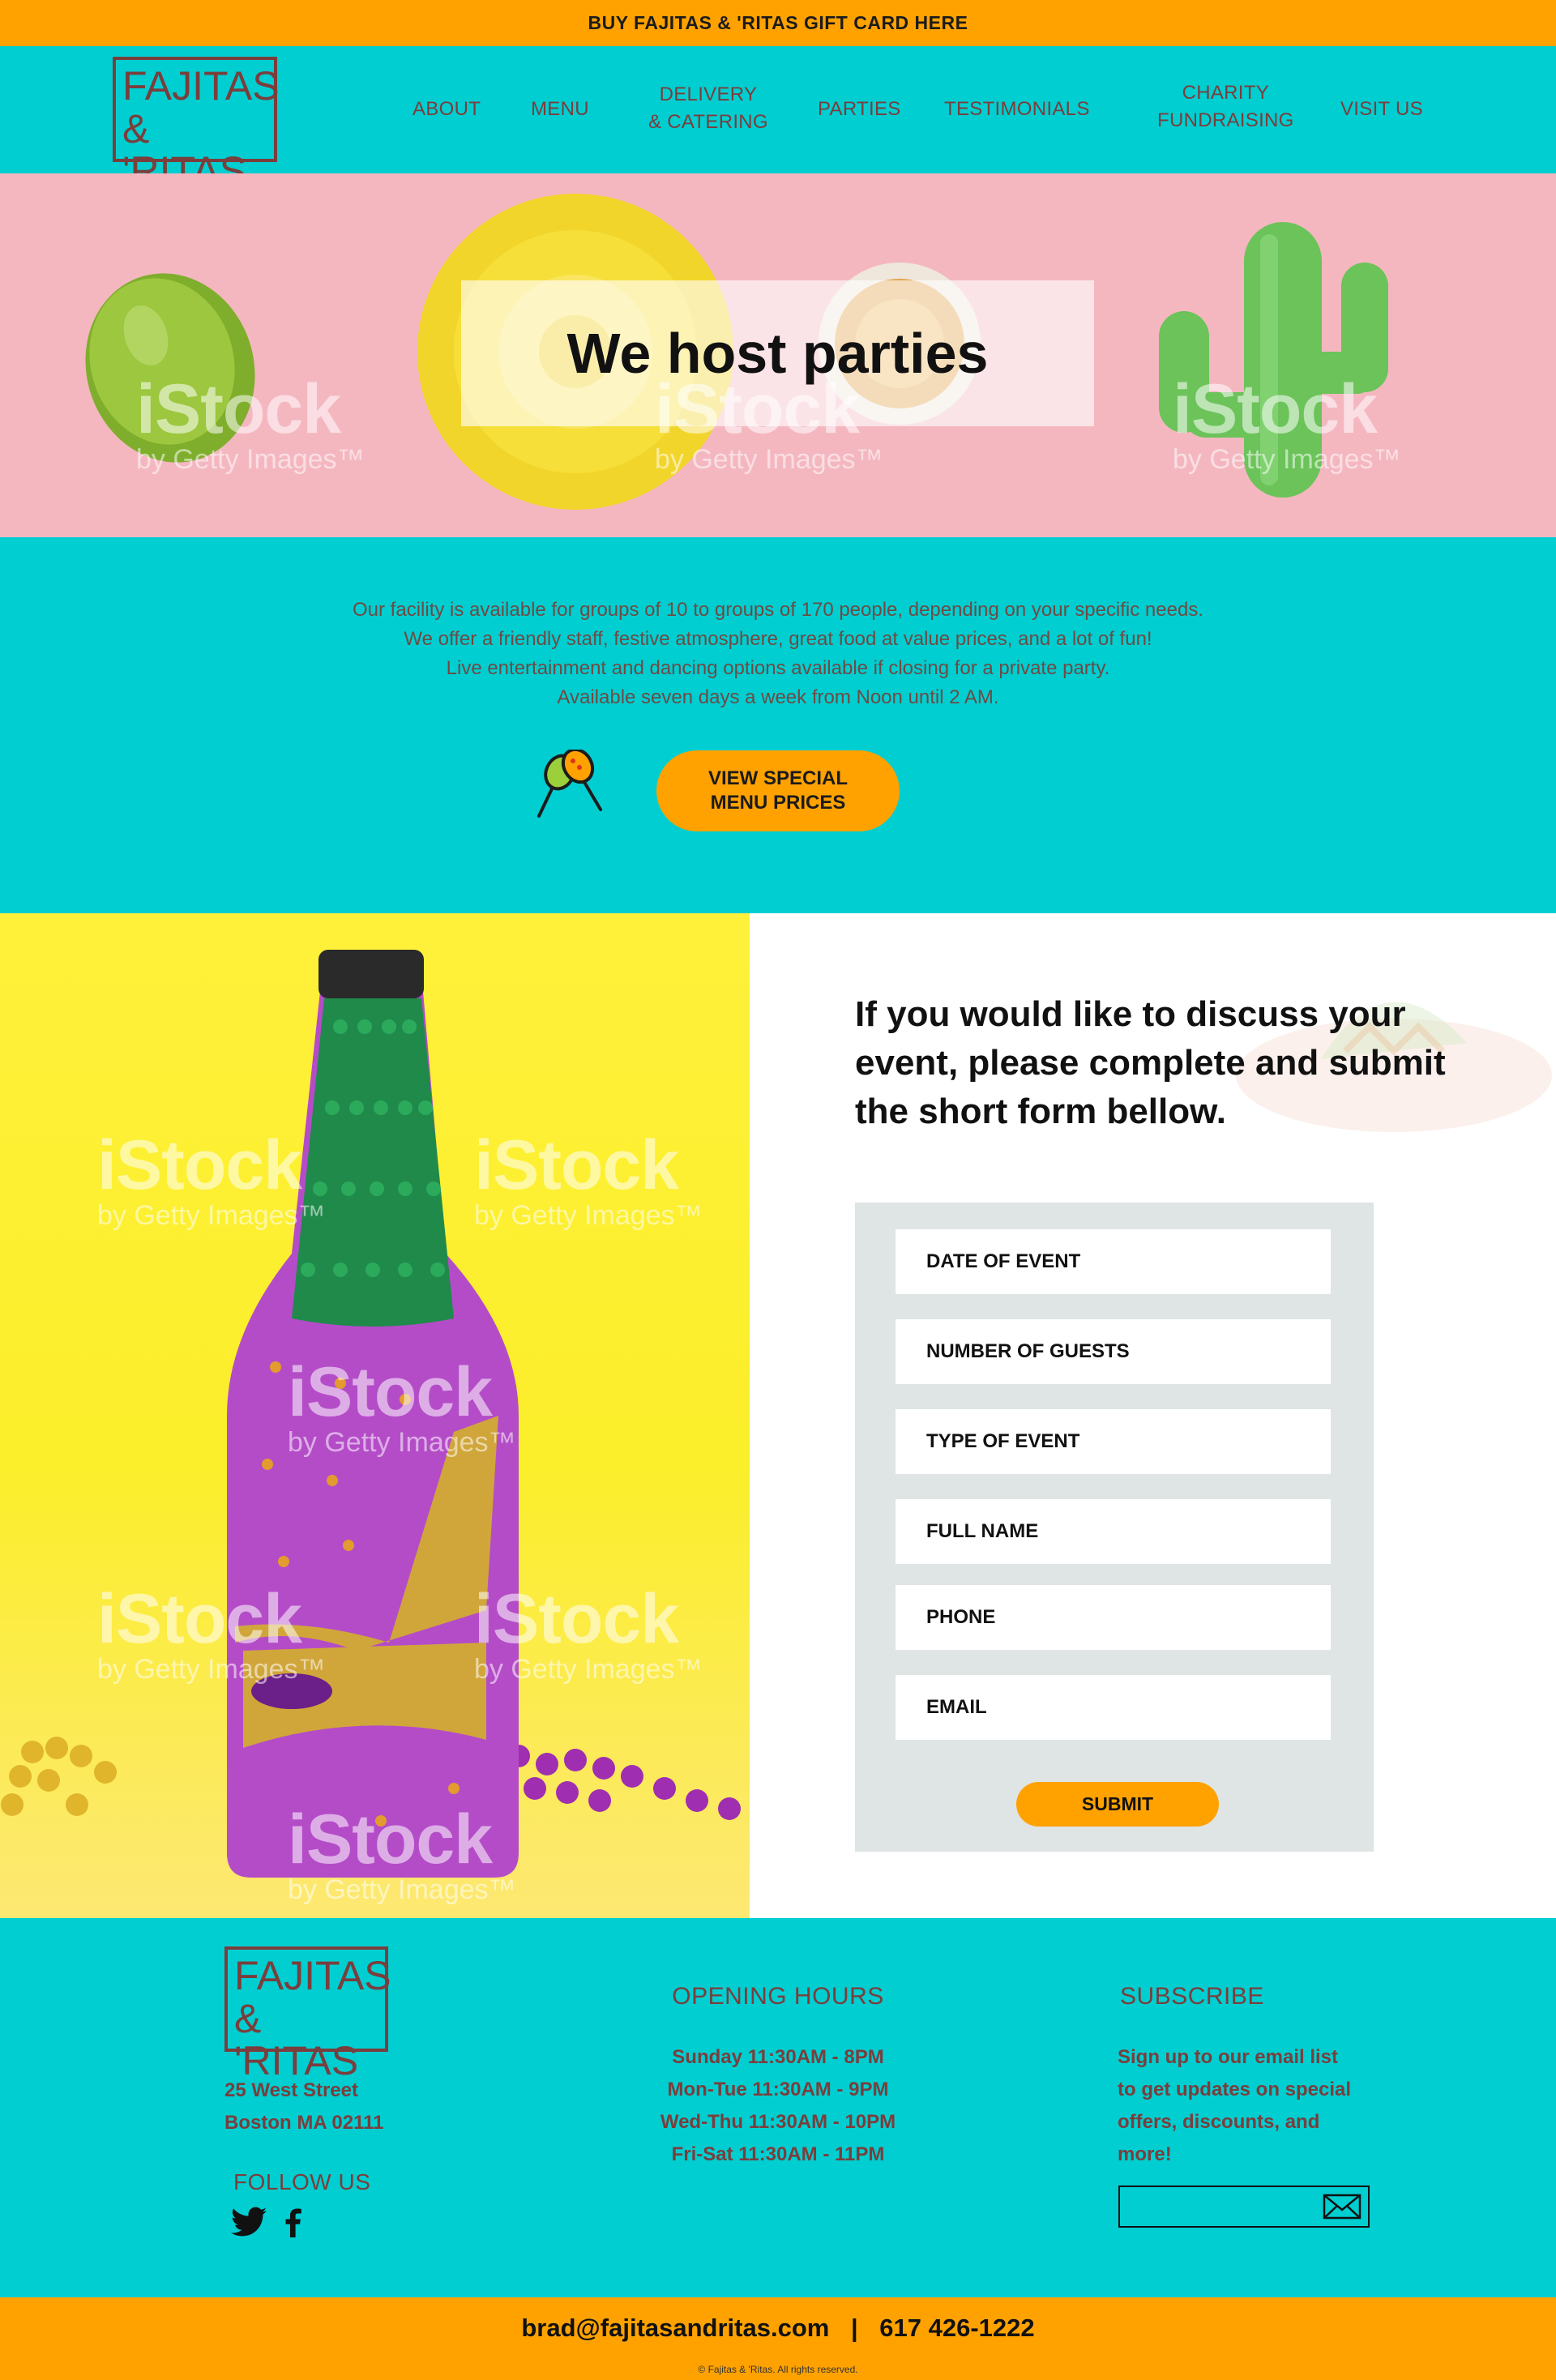  What do you see at coordinates (778, 2369) in the screenshot?
I see `copyright-text: © Fajitas & 'Ritas. All rights reserved.` at bounding box center [778, 2369].